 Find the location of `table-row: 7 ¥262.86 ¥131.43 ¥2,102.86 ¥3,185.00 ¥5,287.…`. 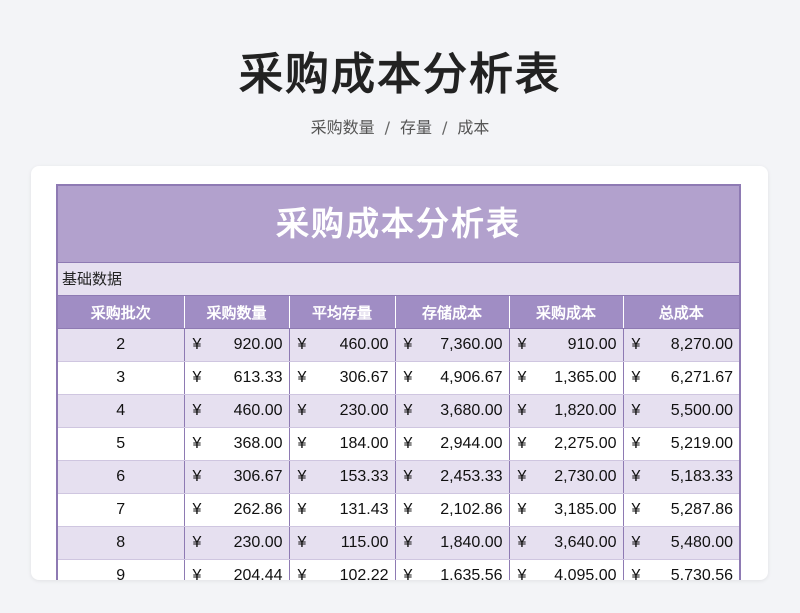

table-row: 7 ¥262.86 ¥131.43 ¥2,102.86 ¥3,185.00 ¥5,287.… is located at coordinates (398, 510).